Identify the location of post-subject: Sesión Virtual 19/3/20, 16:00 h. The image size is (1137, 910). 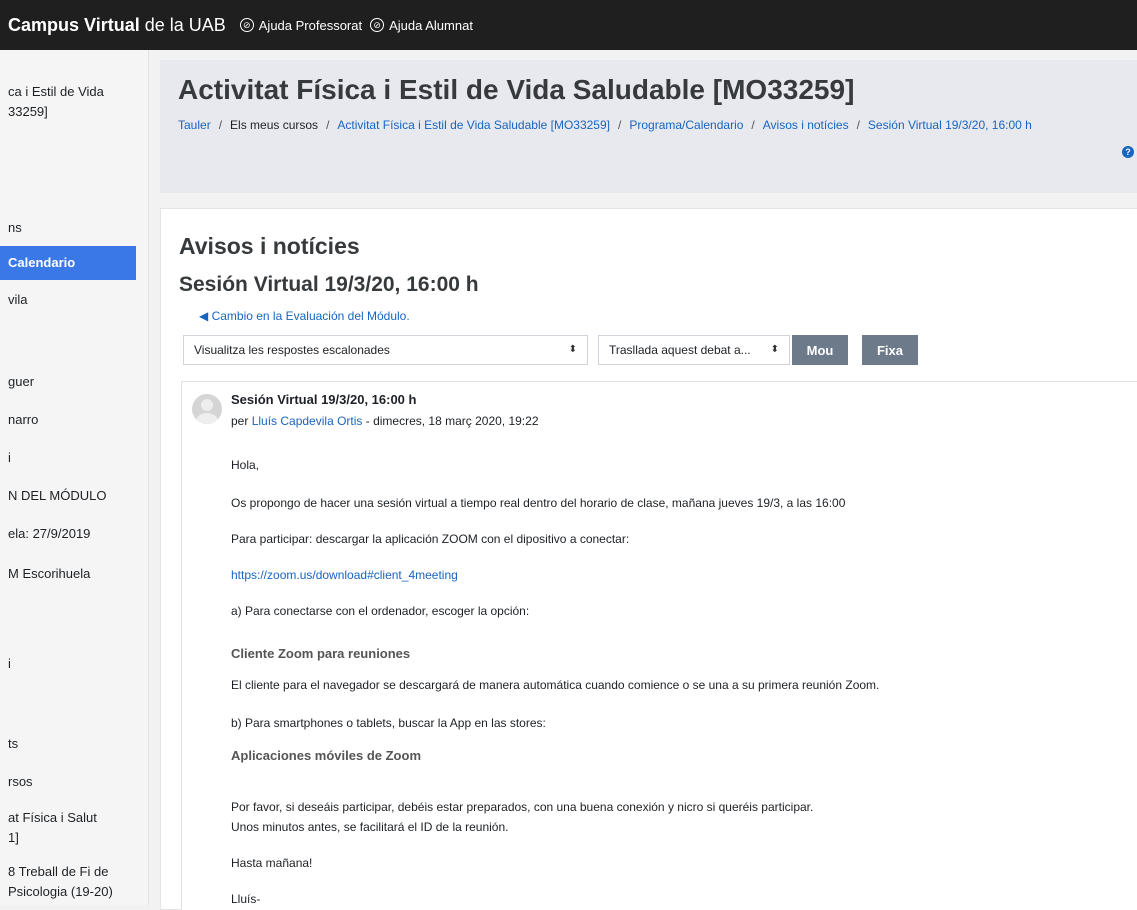
(324, 399).